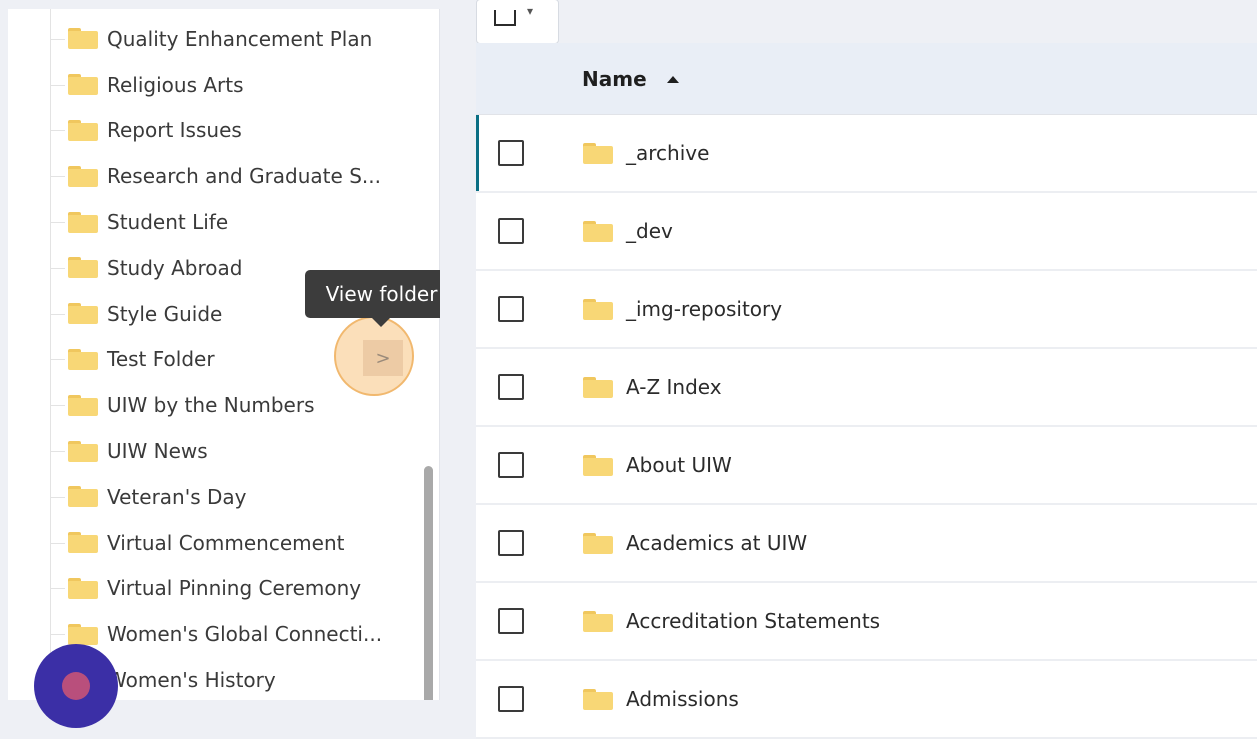 This screenshot has height=739, width=1257. Describe the element at coordinates (866, 310) in the screenshot. I see `table-row: _img-repository` at that location.